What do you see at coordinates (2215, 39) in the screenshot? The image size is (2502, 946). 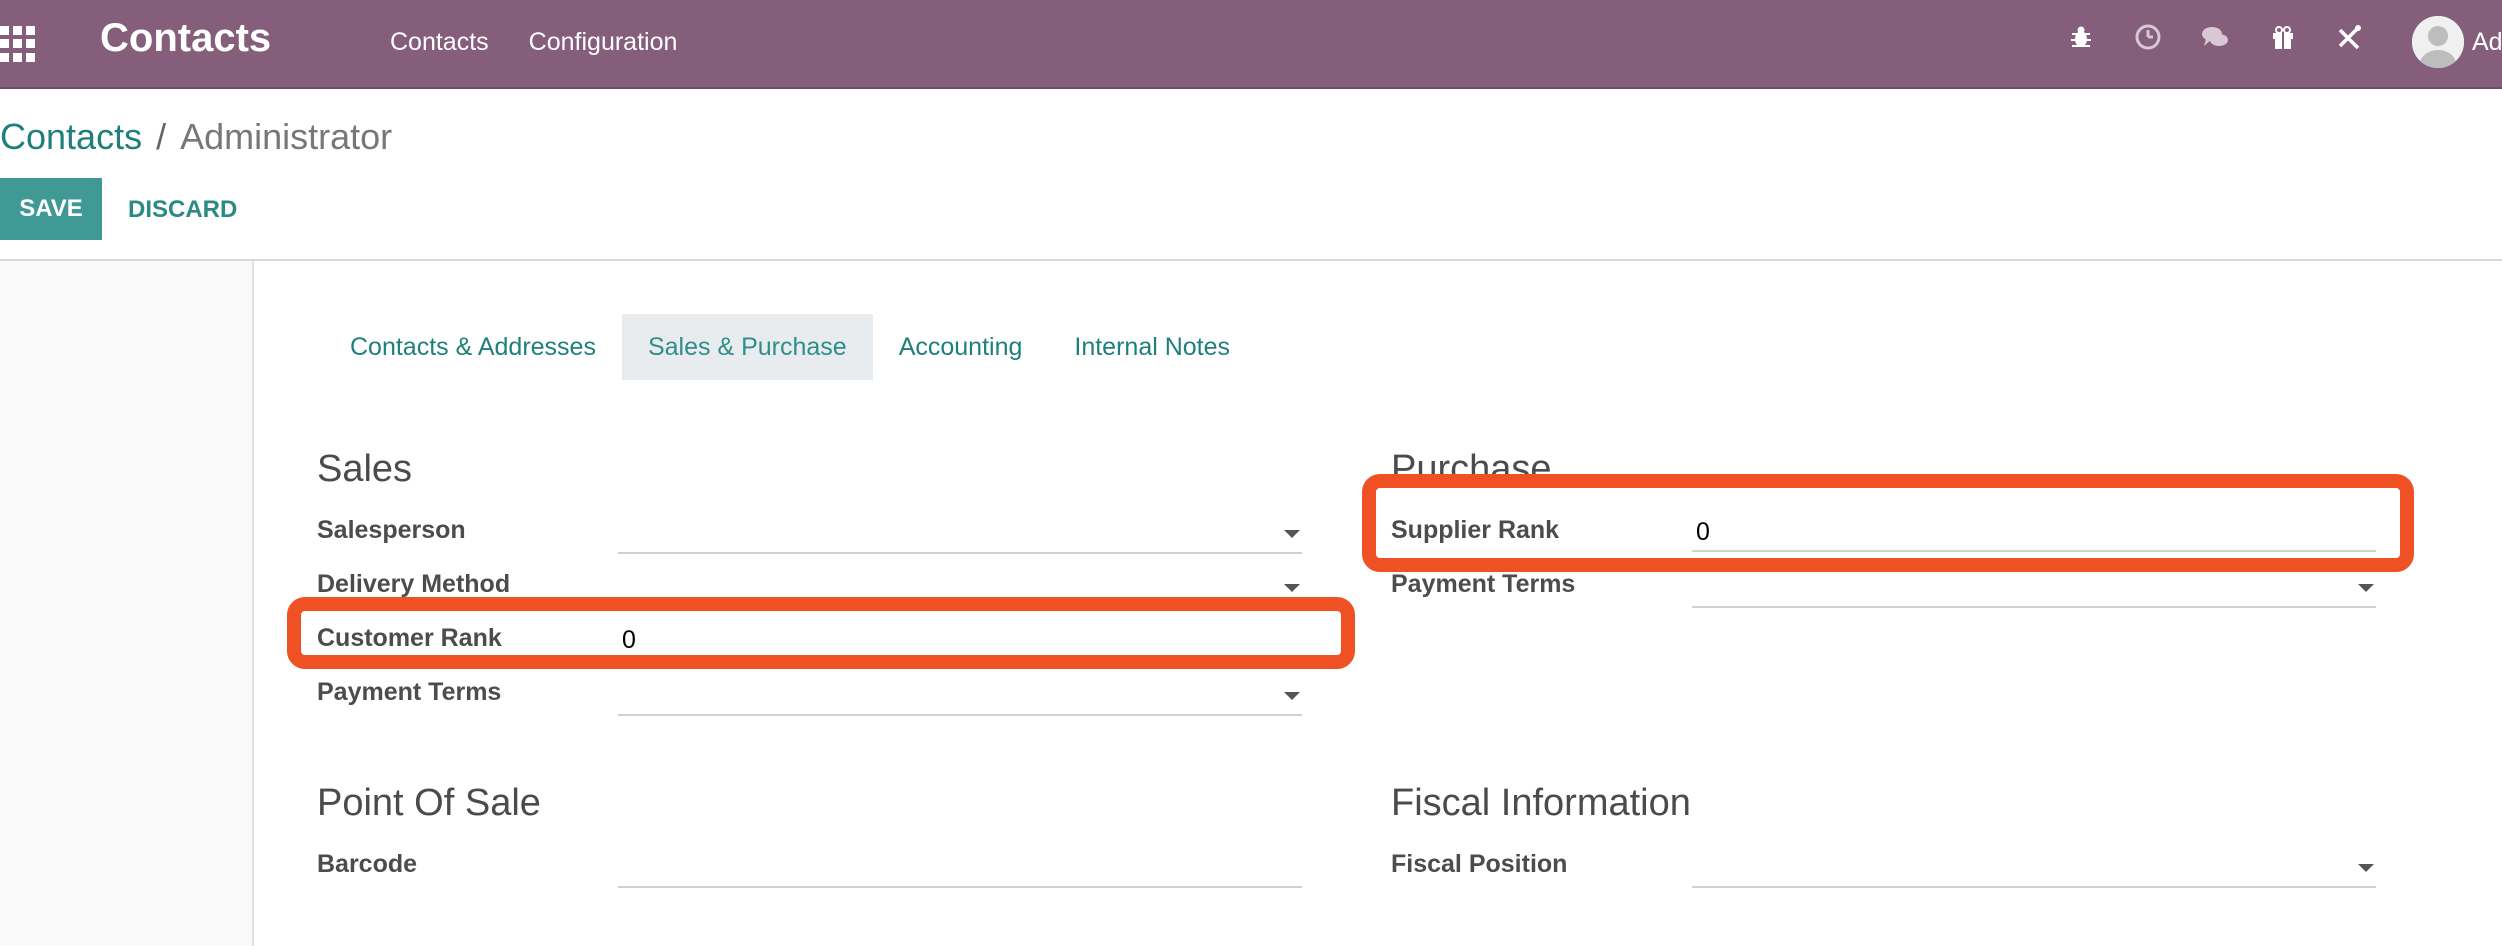 I see `chat-icon` at bounding box center [2215, 39].